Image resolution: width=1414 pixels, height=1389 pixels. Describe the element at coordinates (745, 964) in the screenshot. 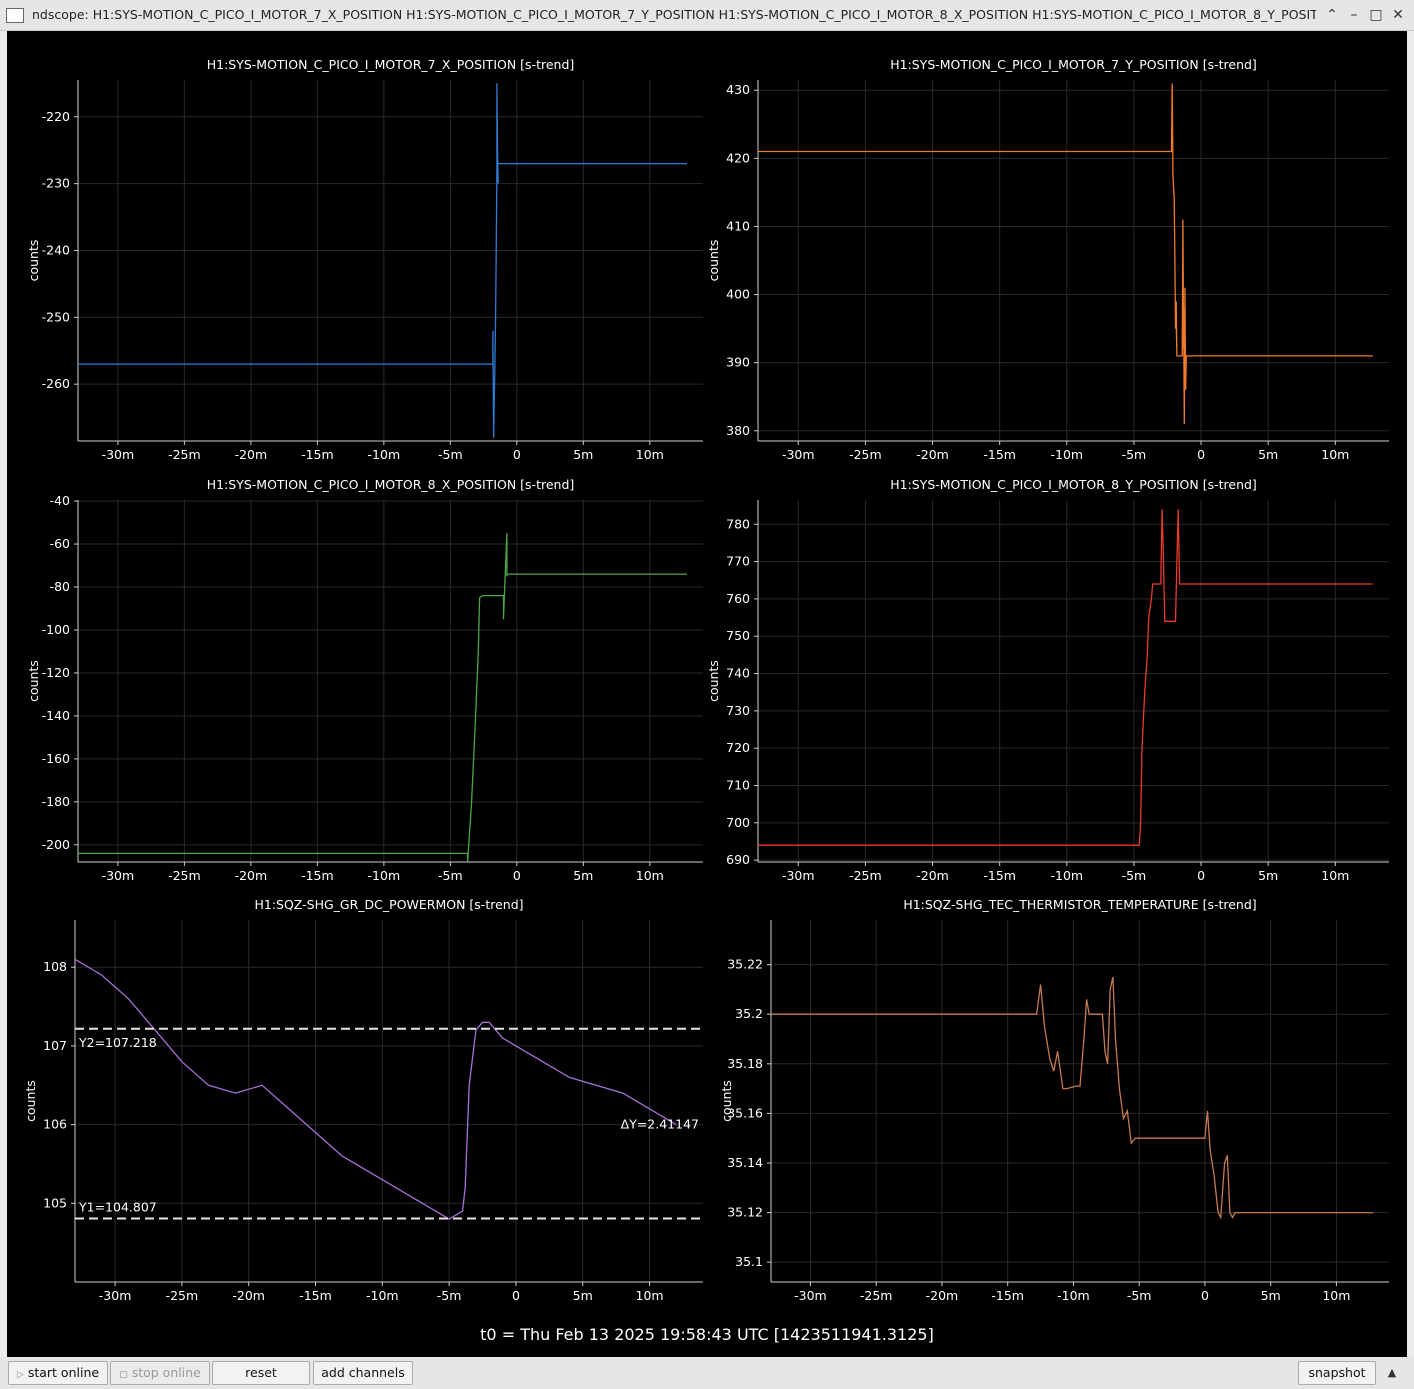

I see `y-tick-label: 35.22` at that location.